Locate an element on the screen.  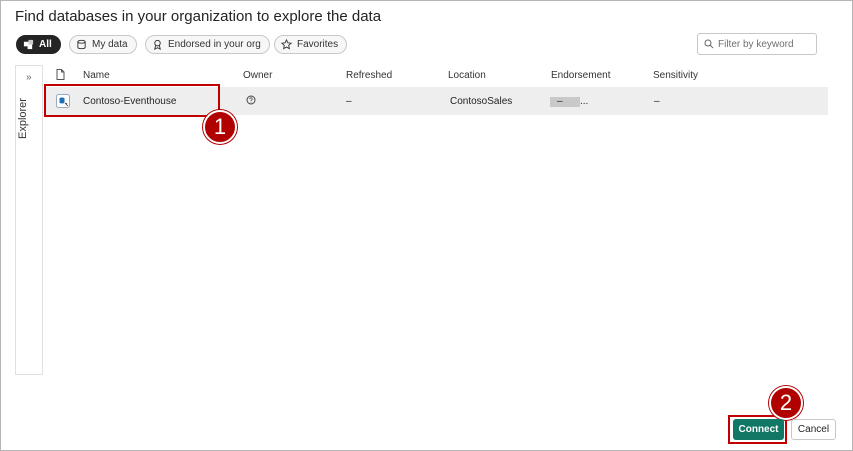
filter-chip-label: All is located at coordinates (45, 44).